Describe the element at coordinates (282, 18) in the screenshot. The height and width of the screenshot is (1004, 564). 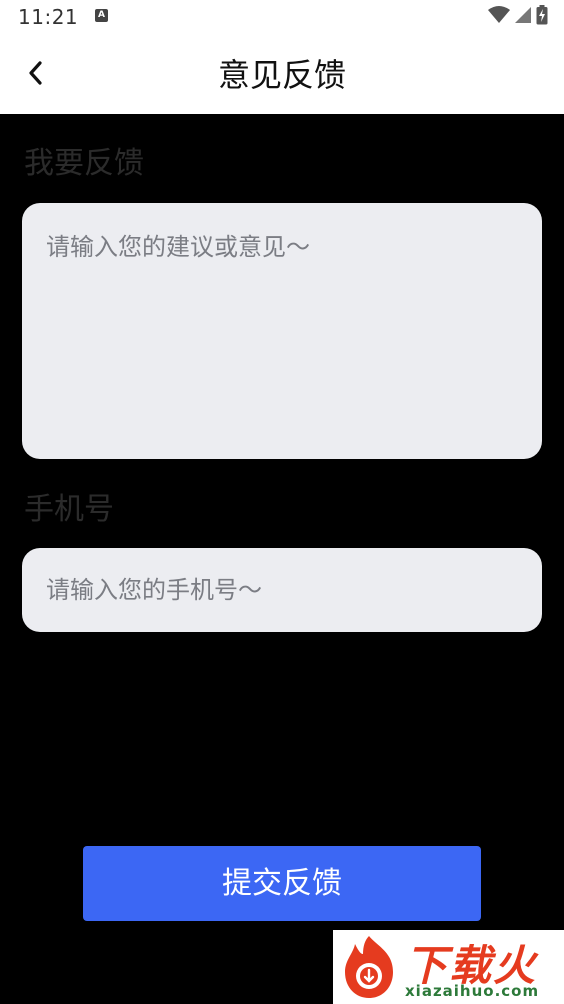
I see `status-bar: 11:21 A` at that location.